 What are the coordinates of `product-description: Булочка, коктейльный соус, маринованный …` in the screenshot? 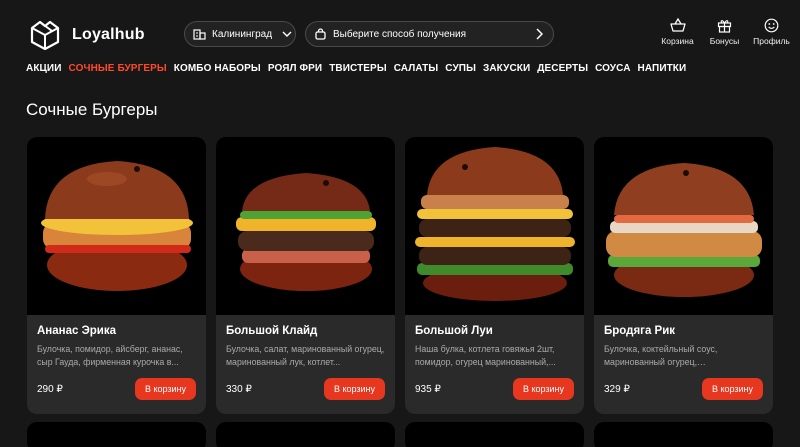 It's located at (661, 355).